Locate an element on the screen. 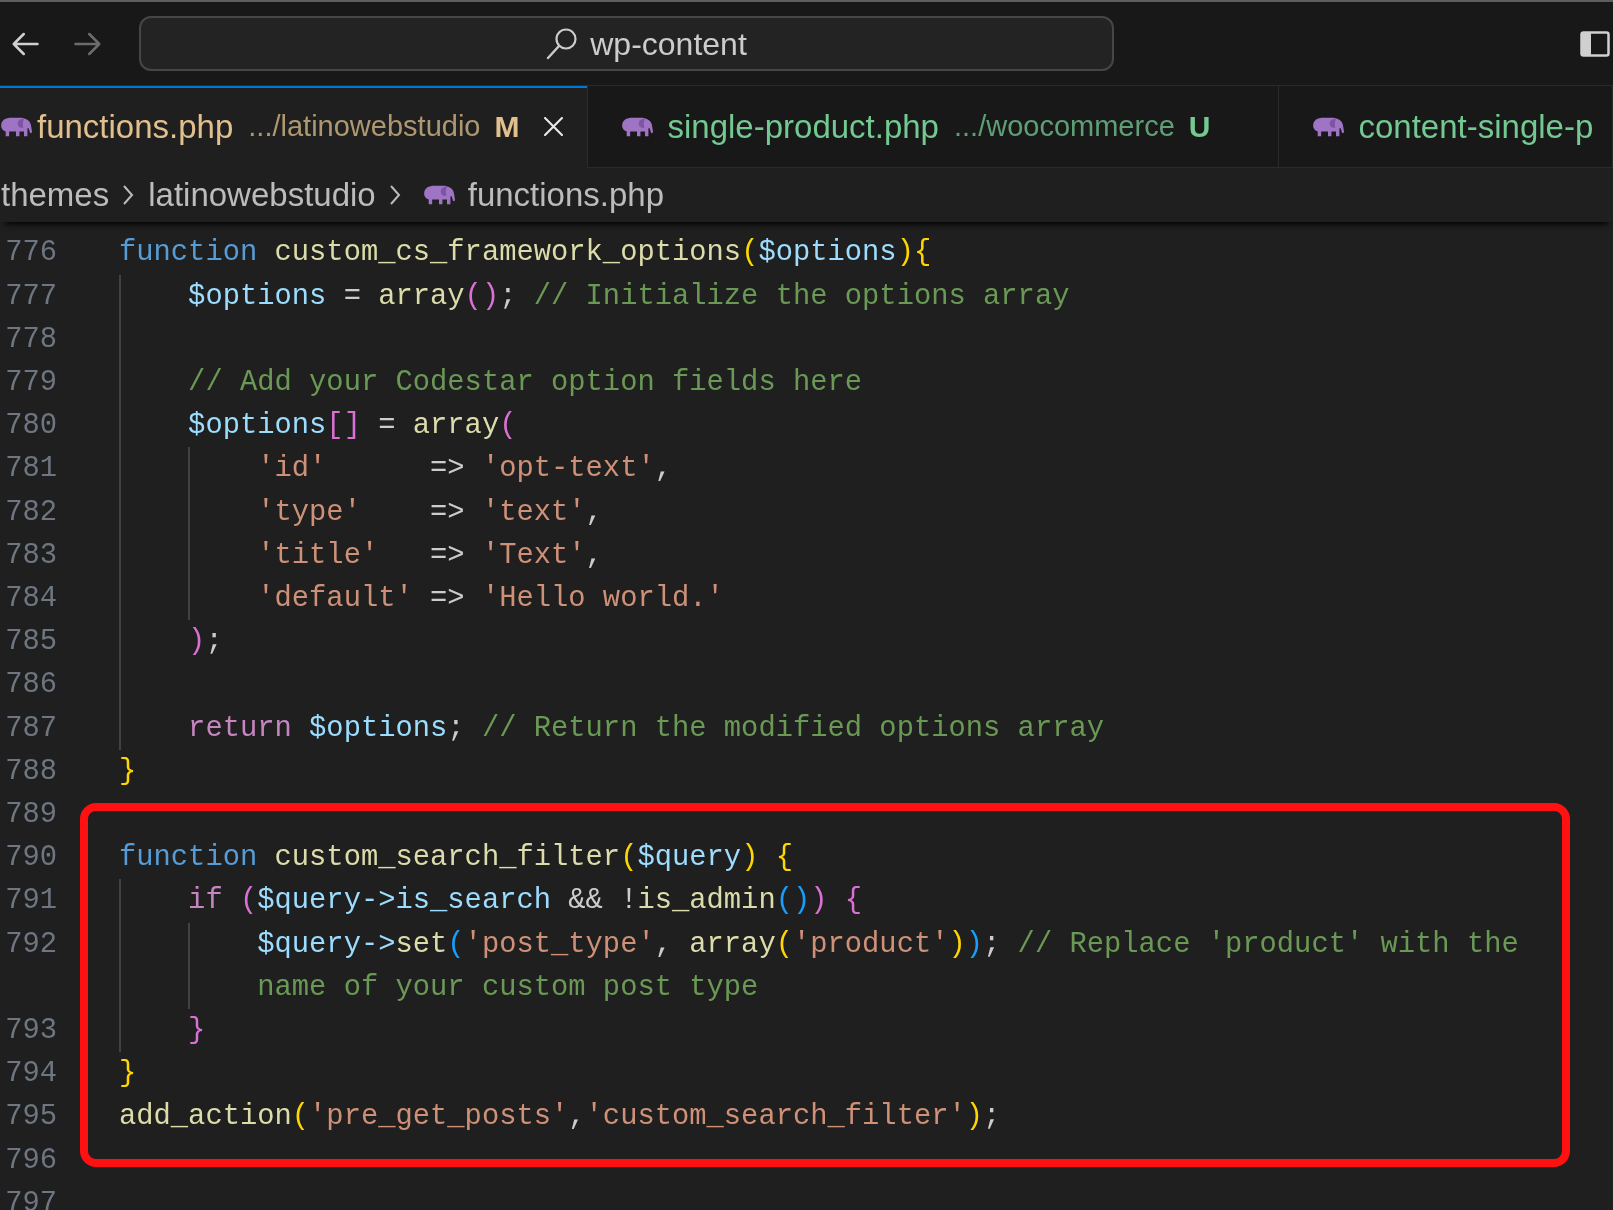 The image size is (1613, 1210). line-number: 787 is located at coordinates (30, 728).